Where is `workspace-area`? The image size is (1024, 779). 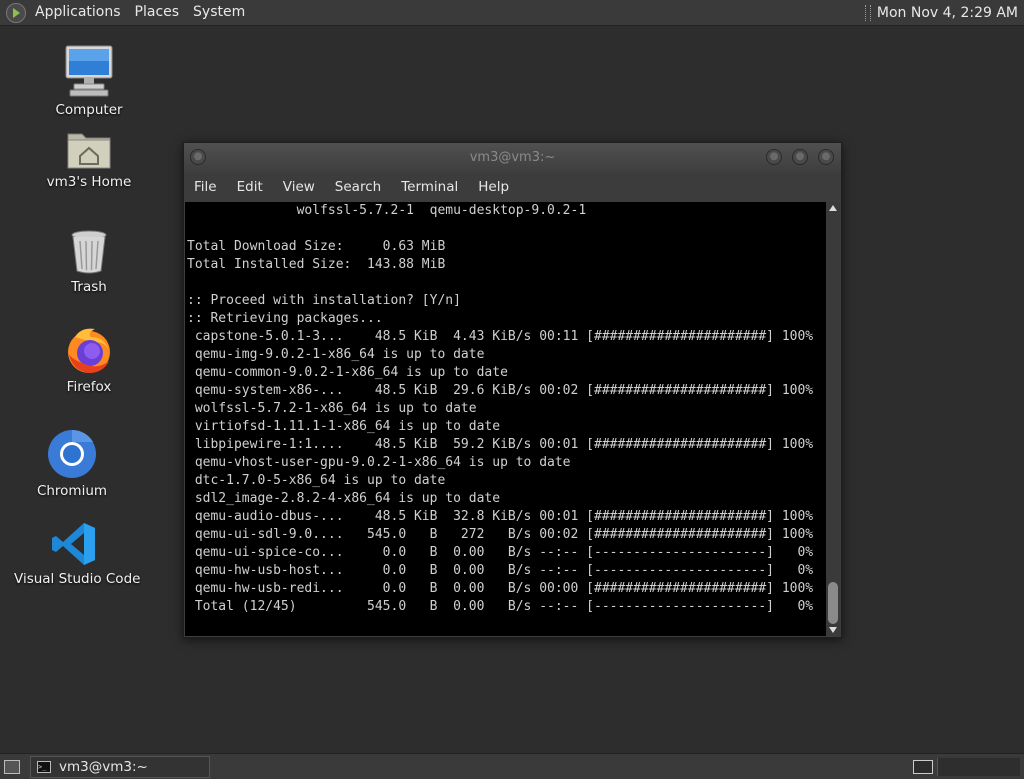 workspace-area is located at coordinates (978, 766).